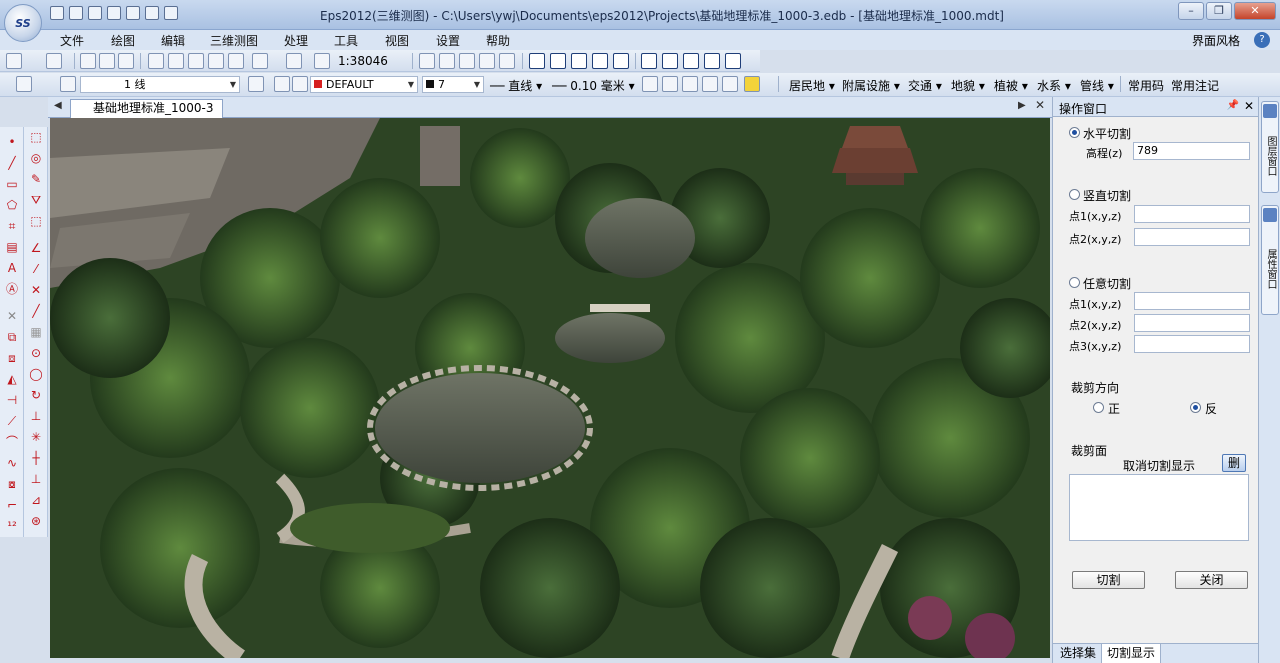  I want to click on color-combo: 7 ▼, so click(453, 84).